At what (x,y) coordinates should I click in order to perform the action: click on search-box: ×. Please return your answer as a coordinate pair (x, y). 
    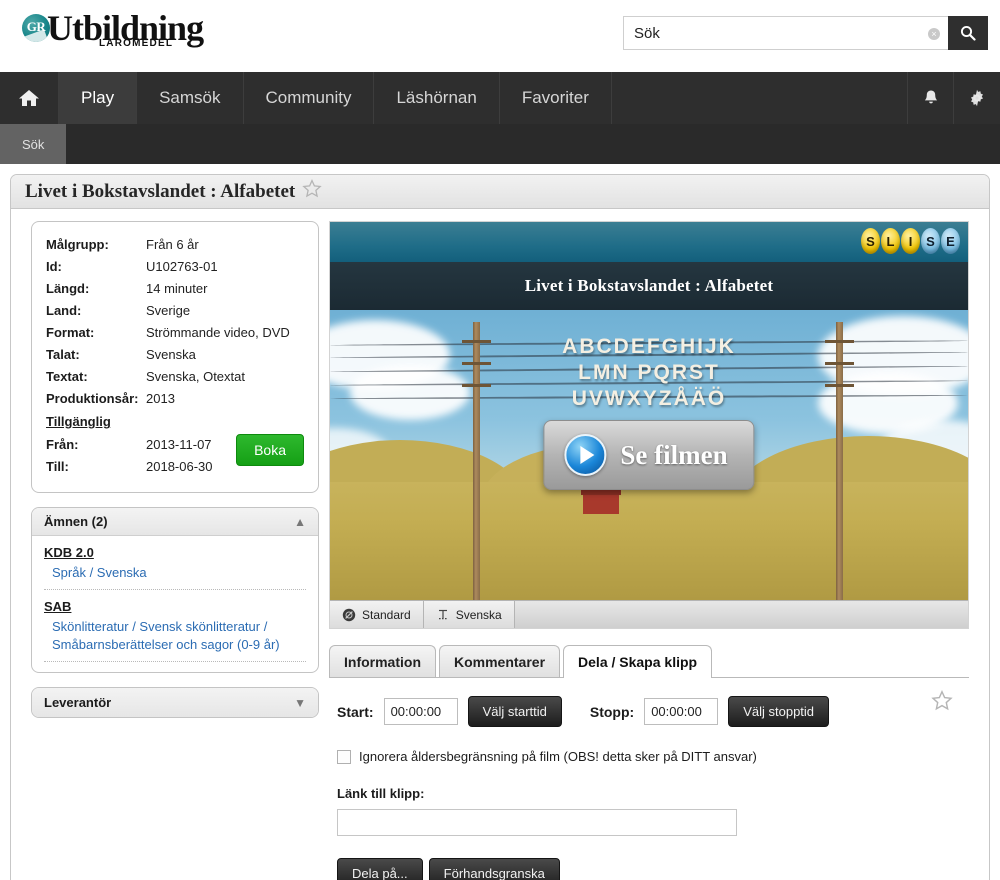
    Looking at the image, I should click on (805, 33).